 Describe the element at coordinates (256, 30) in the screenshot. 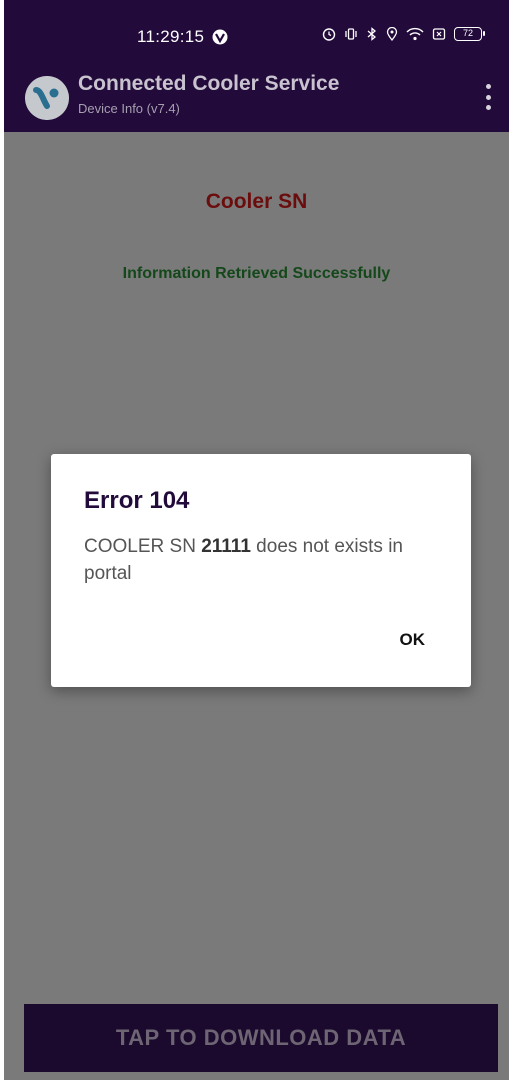

I see `status-bar: 11:29:15 72` at that location.